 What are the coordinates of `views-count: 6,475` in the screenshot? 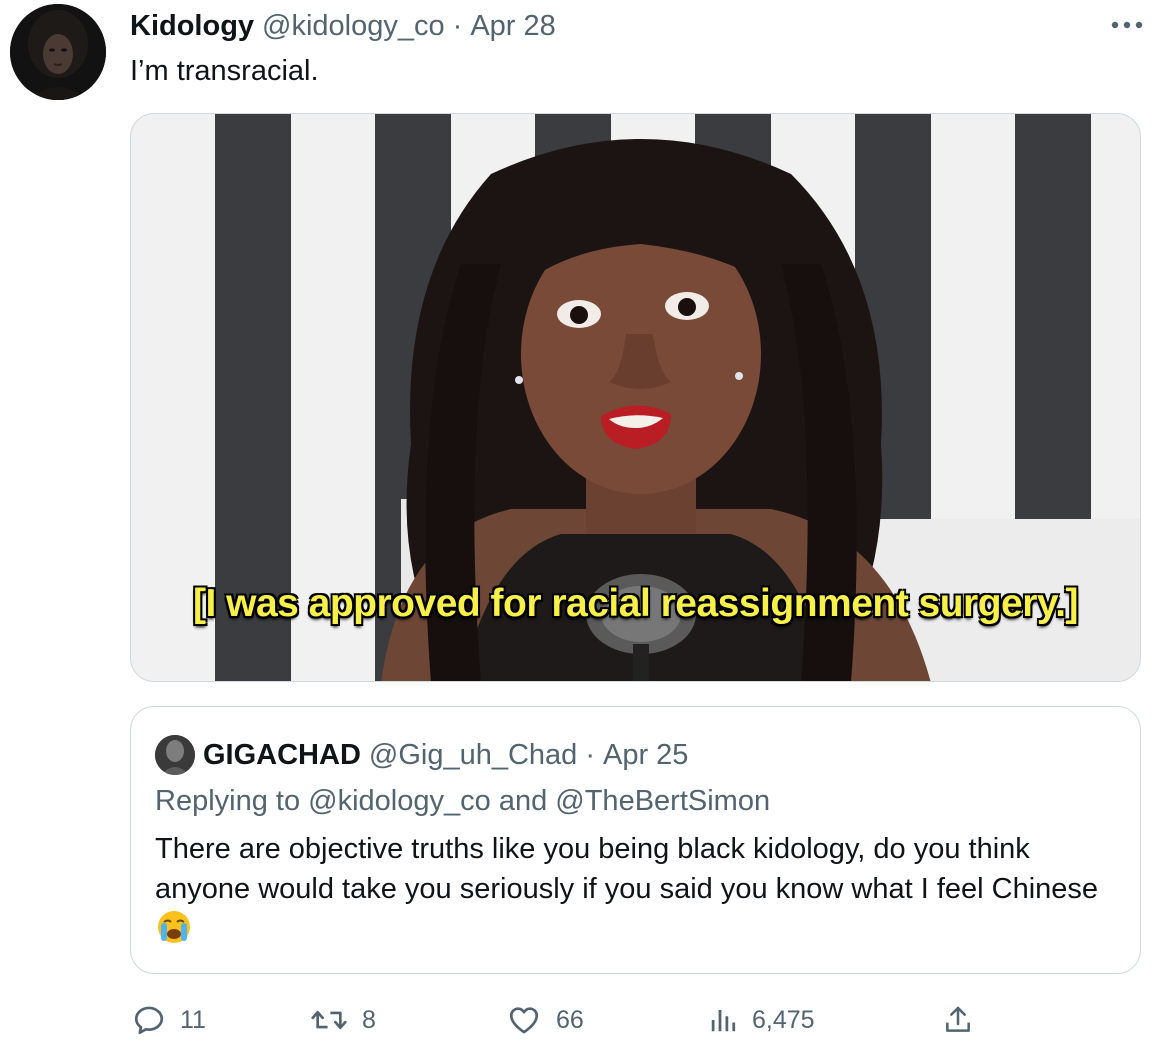 It's located at (783, 1019).